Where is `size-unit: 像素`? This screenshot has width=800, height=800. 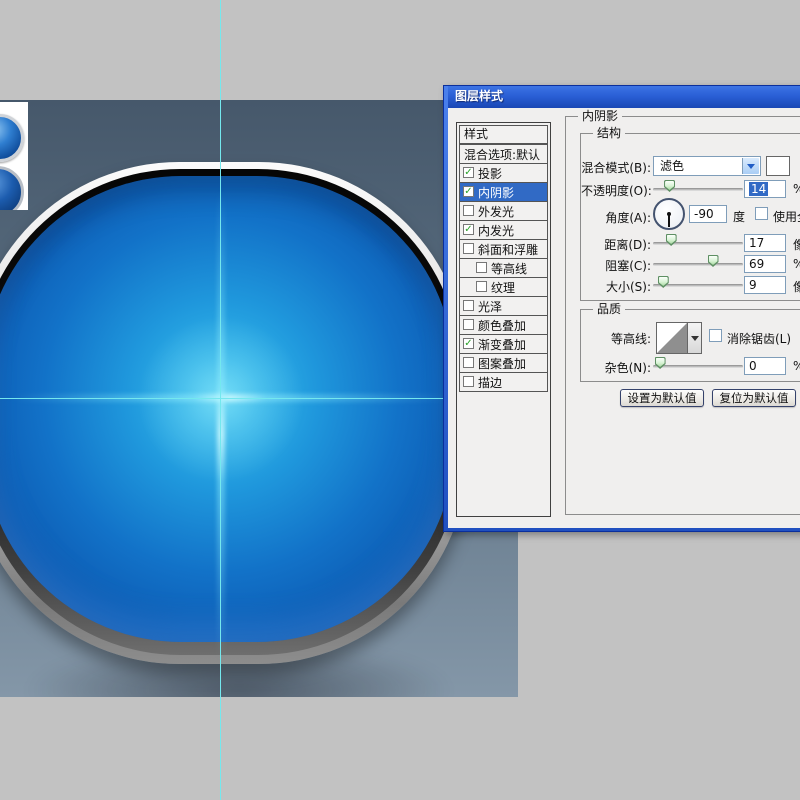 size-unit: 像素 is located at coordinates (796, 287).